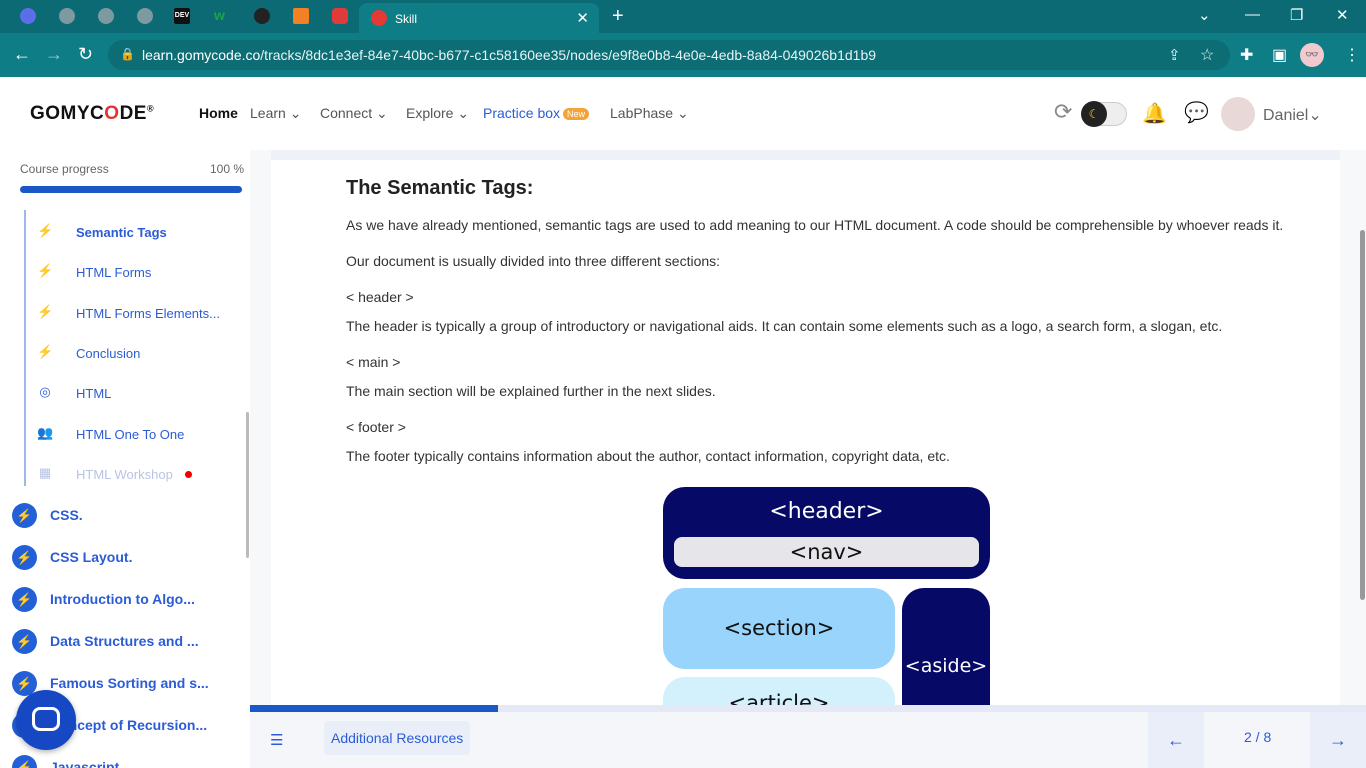  What do you see at coordinates (67, 113) in the screenshot?
I see `logo-left: GOMYC` at bounding box center [67, 113].